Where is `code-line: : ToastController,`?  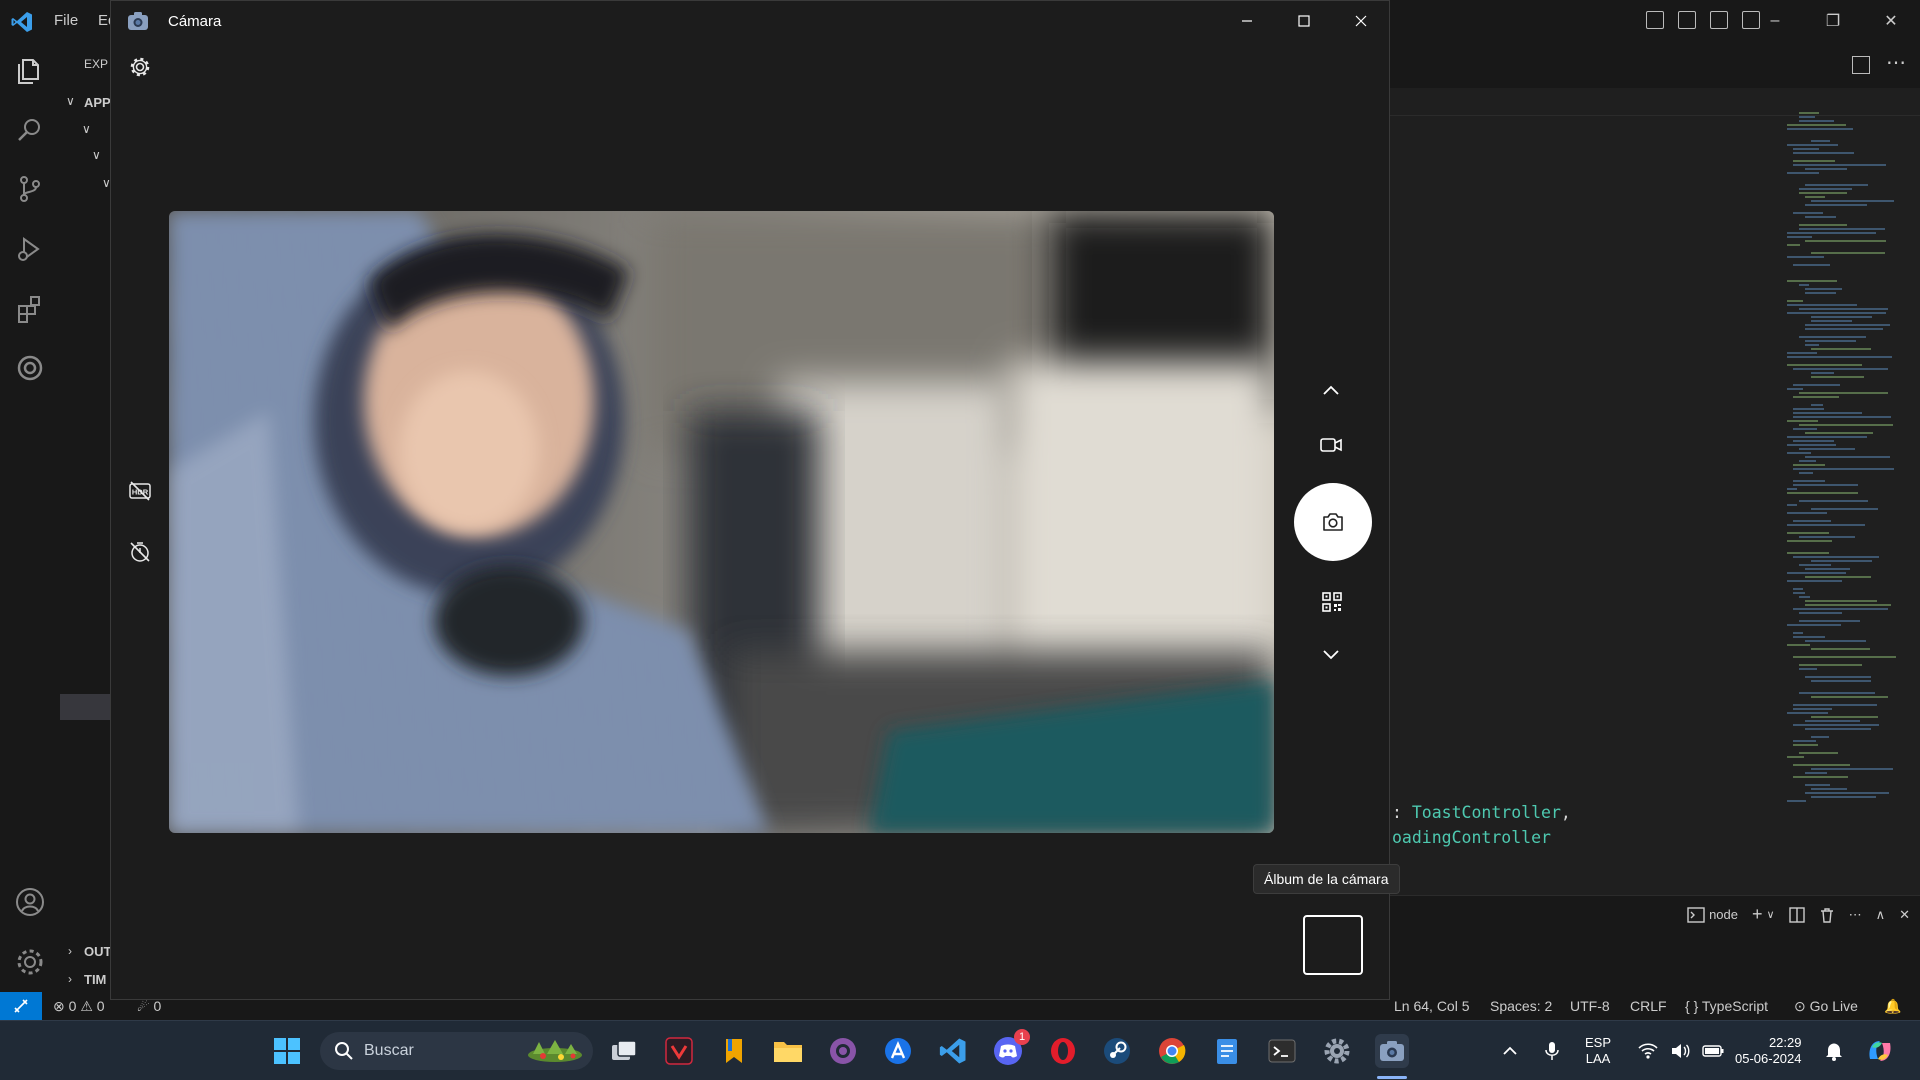
code-line: : ToastController, is located at coordinates (1481, 812).